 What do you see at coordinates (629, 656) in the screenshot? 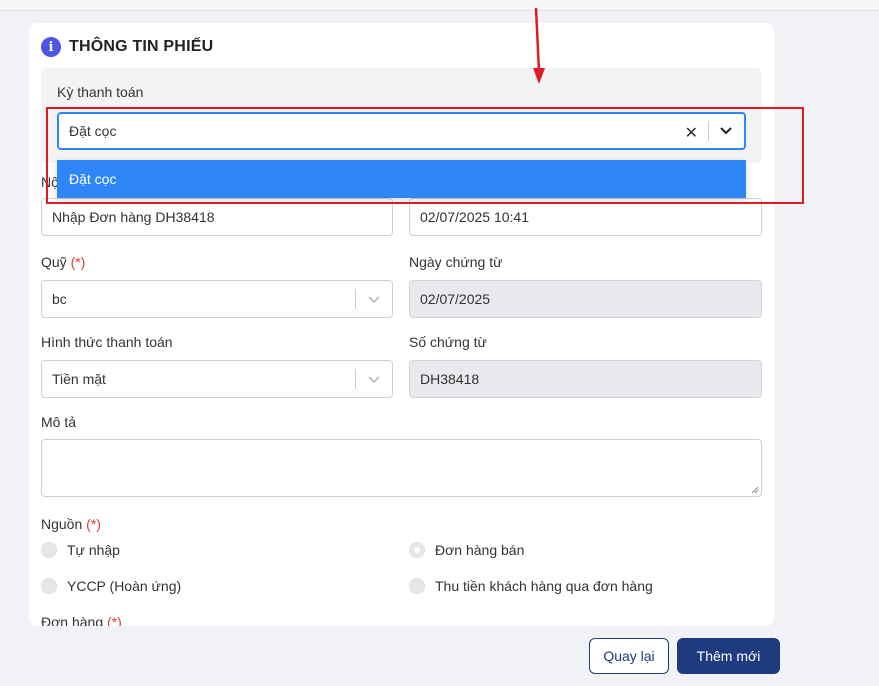
I see `back-button: Quay lại` at bounding box center [629, 656].